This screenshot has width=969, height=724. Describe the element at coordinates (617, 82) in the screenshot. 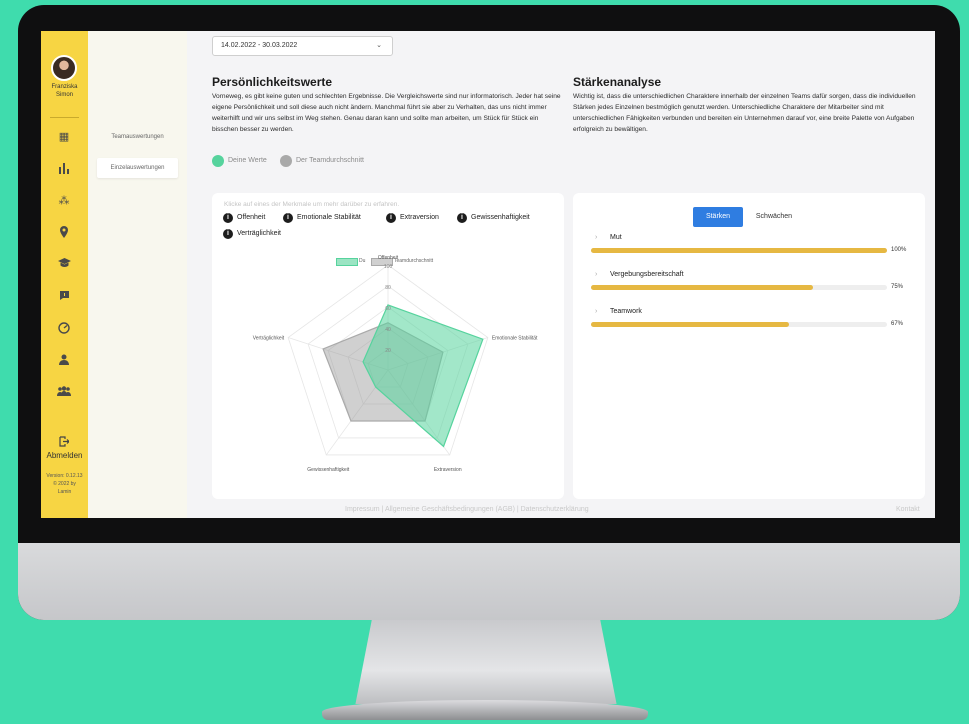

I see `strengths-analysis-title: Stärkenanalyse` at that location.